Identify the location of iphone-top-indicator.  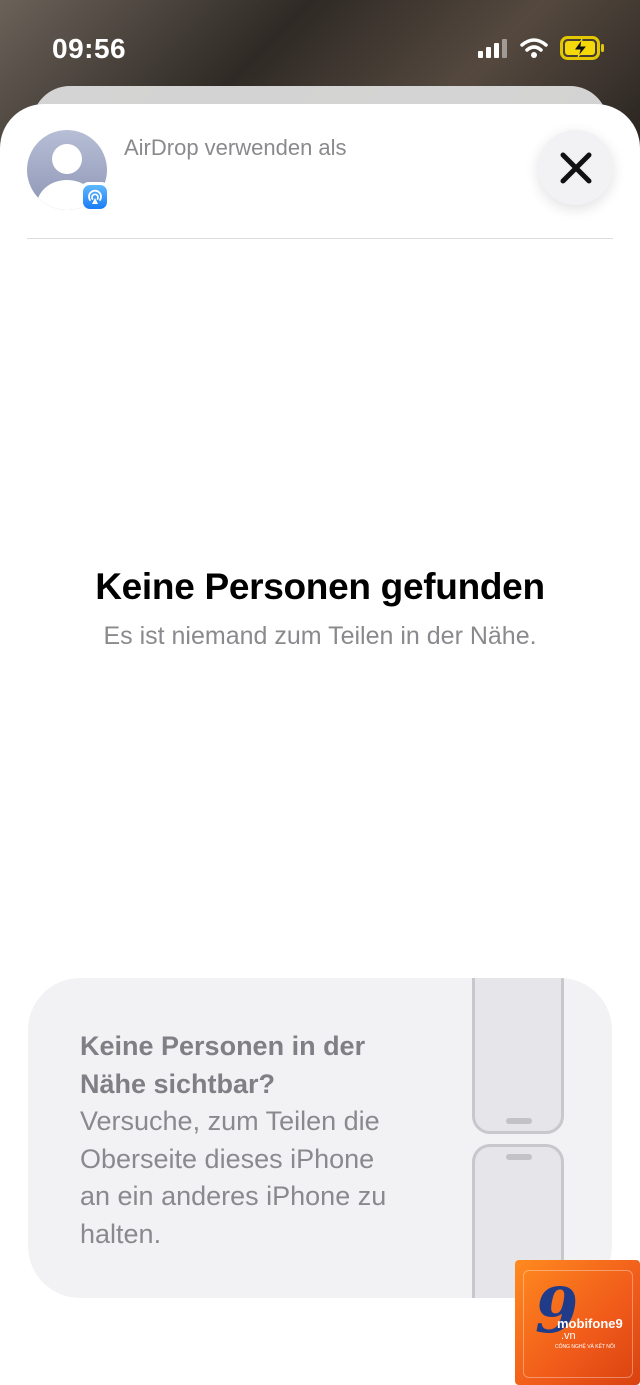
(519, 1121).